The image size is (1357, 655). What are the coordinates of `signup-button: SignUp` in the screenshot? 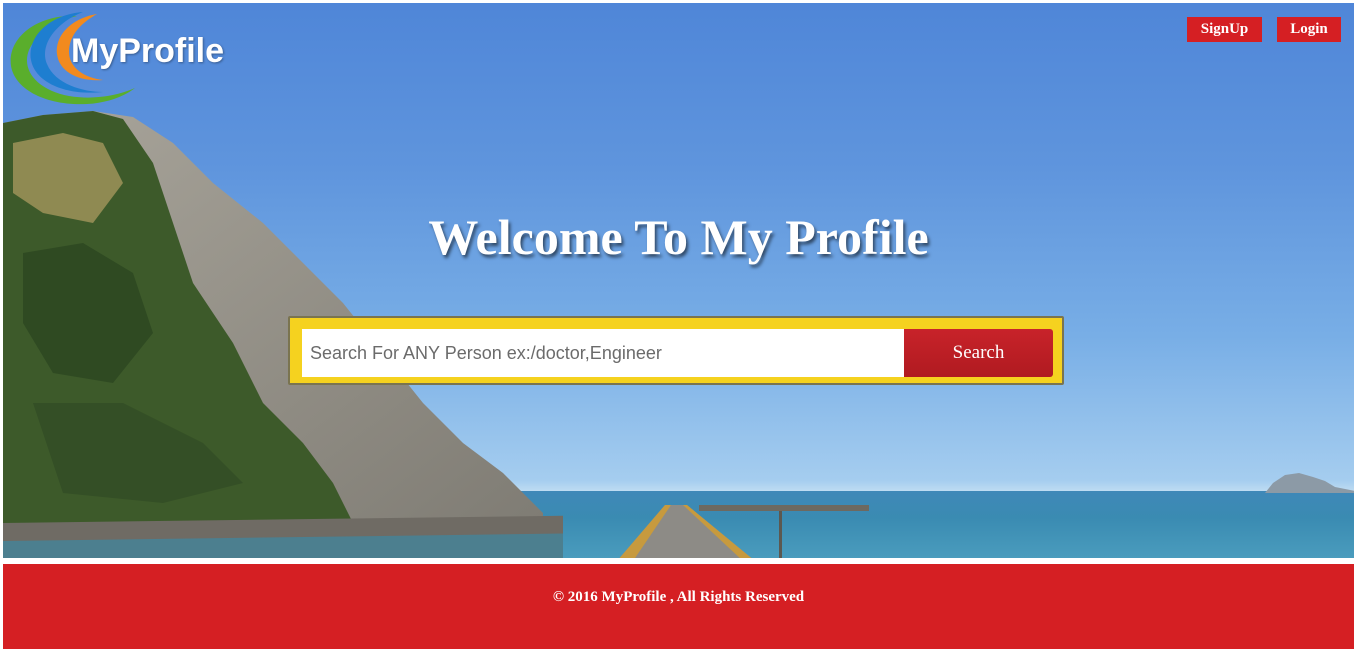 It's located at (1224, 29).